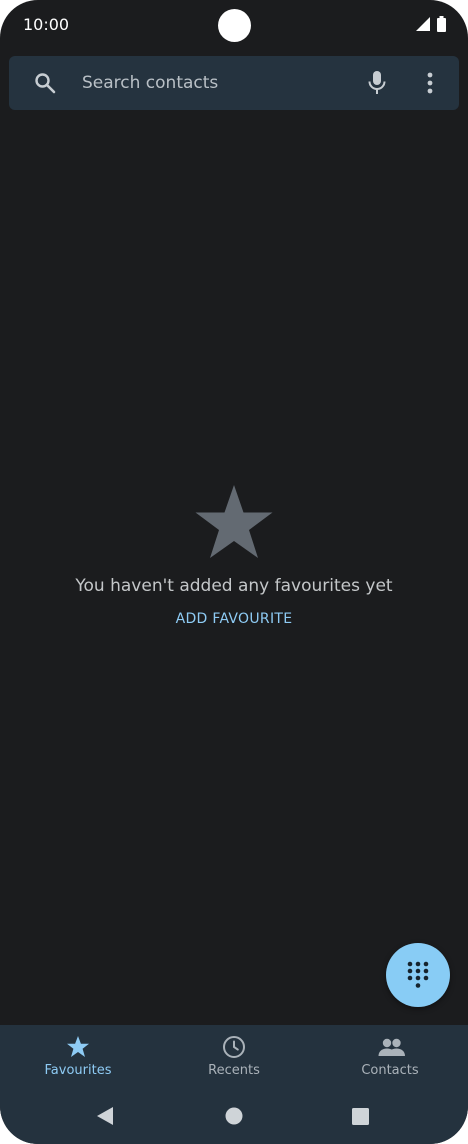 This screenshot has height=1144, width=468. Describe the element at coordinates (105, 1116) in the screenshot. I see `back-icon` at that location.